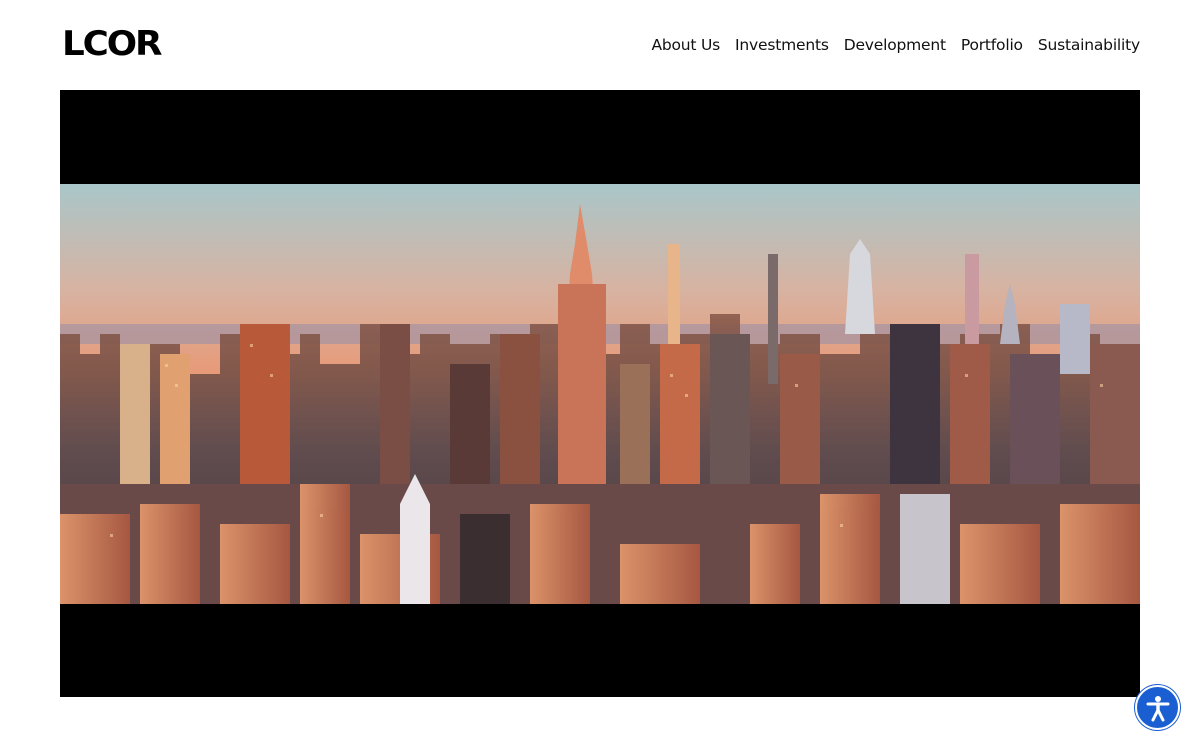 The width and height of the screenshot is (1200, 750). Describe the element at coordinates (685, 45) in the screenshot. I see `nav-about-us: About Us` at that location.